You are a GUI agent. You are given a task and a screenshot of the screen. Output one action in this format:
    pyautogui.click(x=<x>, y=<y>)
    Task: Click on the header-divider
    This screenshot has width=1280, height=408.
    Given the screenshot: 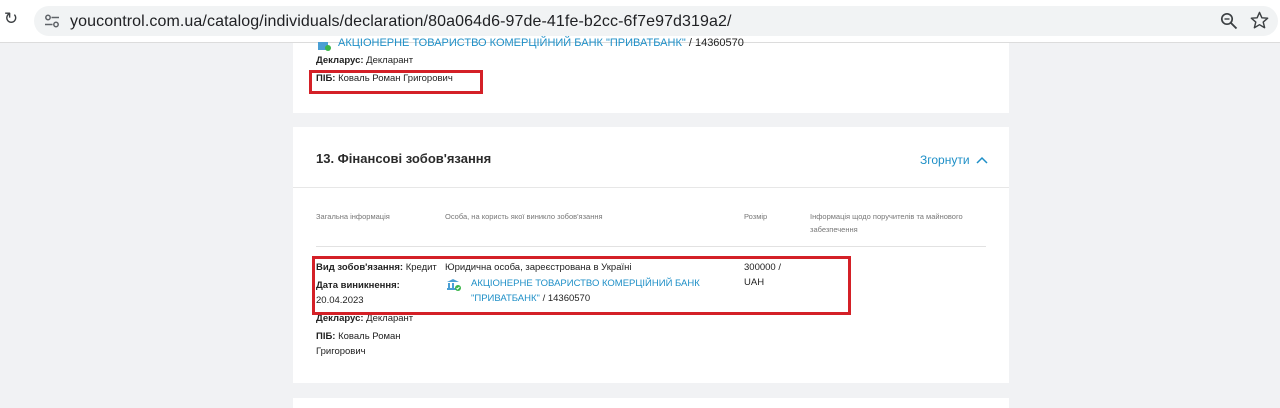 What is the action you would take?
    pyautogui.click(x=651, y=187)
    